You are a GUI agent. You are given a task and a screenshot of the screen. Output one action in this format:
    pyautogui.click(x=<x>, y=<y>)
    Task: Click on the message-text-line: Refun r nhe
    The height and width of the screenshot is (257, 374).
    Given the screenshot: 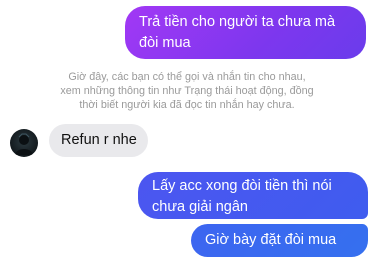 What is the action you would take?
    pyautogui.click(x=99, y=140)
    